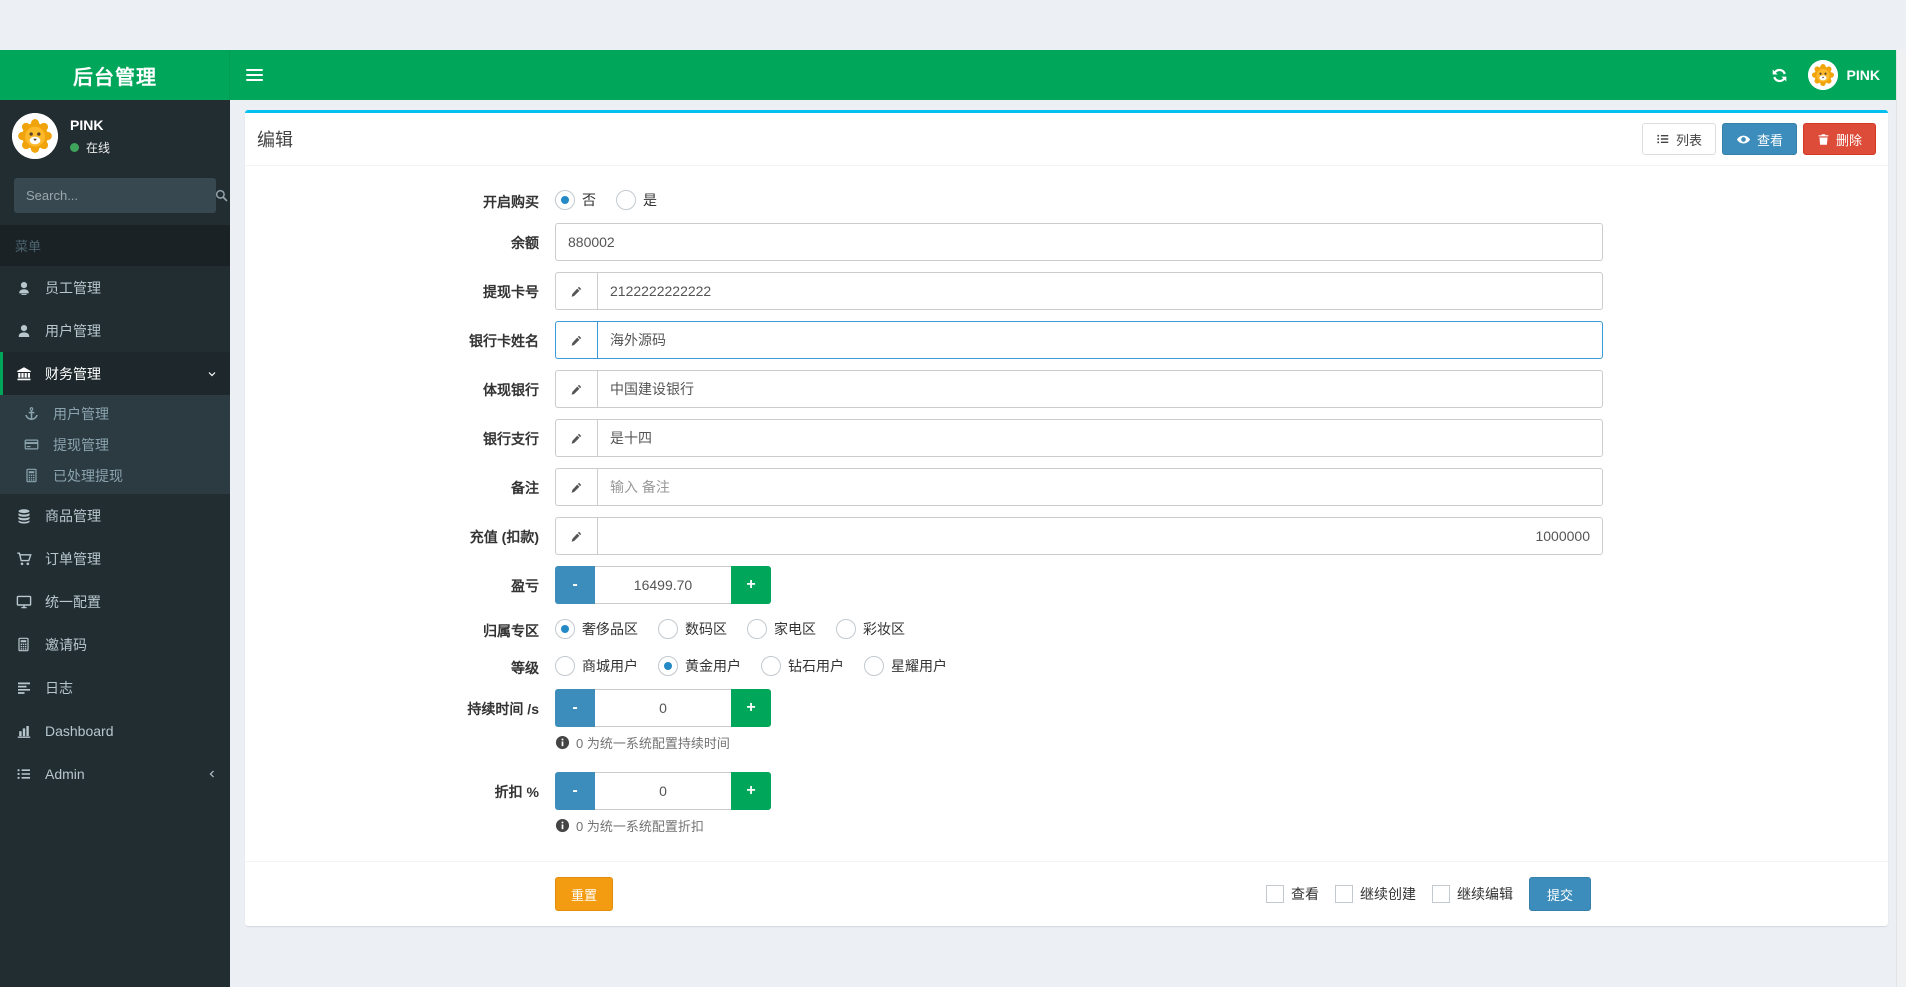 The height and width of the screenshot is (987, 1906). Describe the element at coordinates (115, 730) in the screenshot. I see `sidebar-item-dashboard: Dashboard` at that location.